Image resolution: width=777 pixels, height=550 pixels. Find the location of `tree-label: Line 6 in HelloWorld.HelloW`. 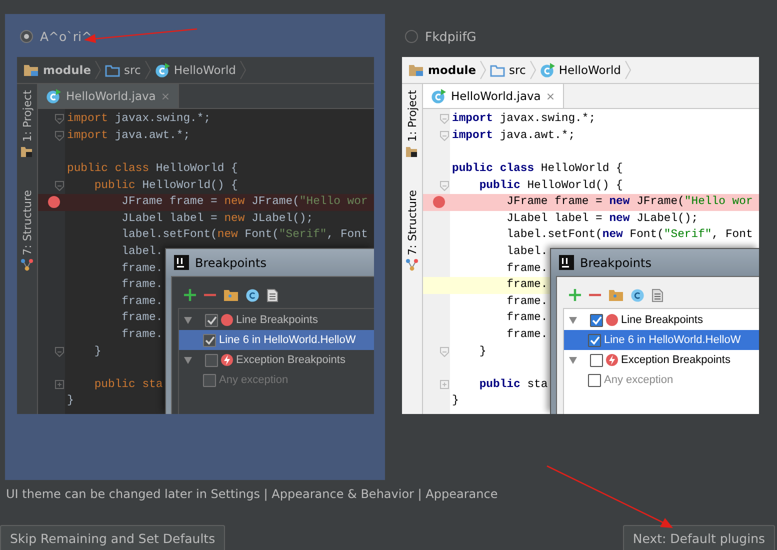

tree-label: Line 6 in HelloWorld.HelloW is located at coordinates (672, 340).